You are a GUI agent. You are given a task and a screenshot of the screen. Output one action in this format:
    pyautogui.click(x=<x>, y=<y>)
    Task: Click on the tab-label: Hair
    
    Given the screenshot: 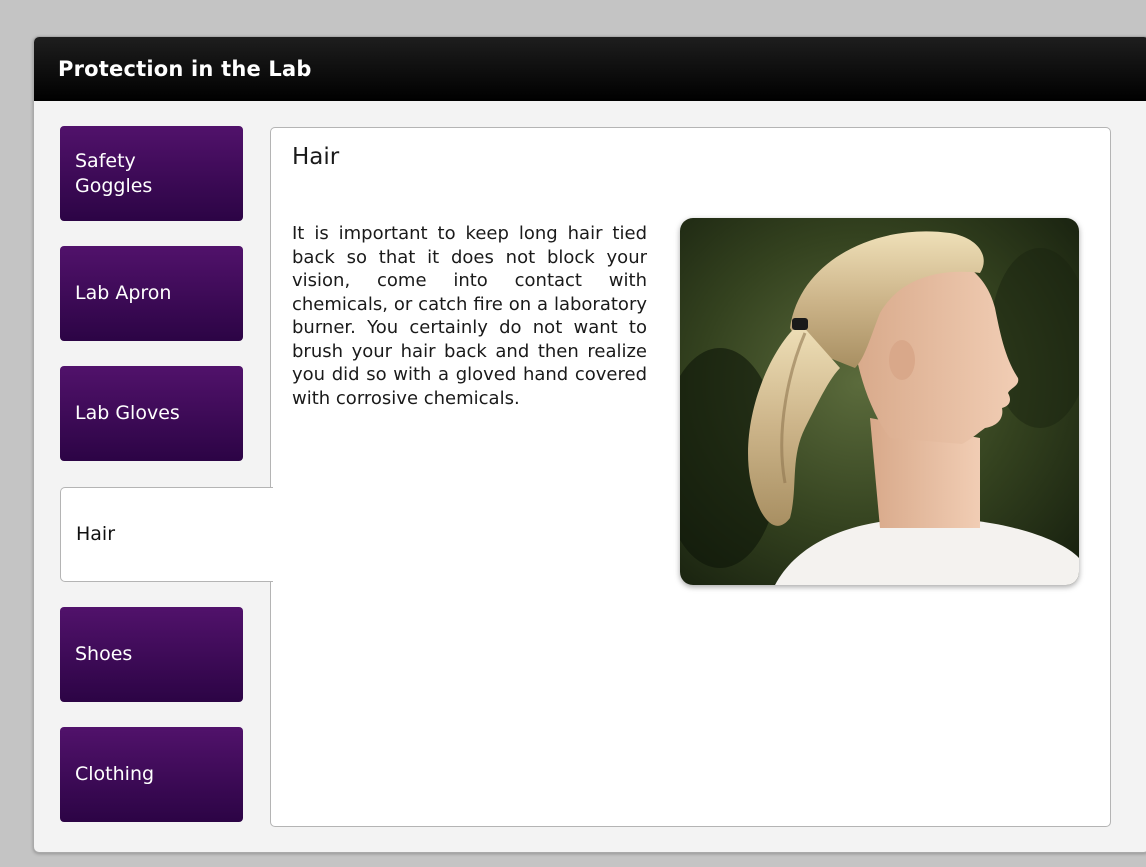 What is the action you would take?
    pyautogui.click(x=96, y=534)
    